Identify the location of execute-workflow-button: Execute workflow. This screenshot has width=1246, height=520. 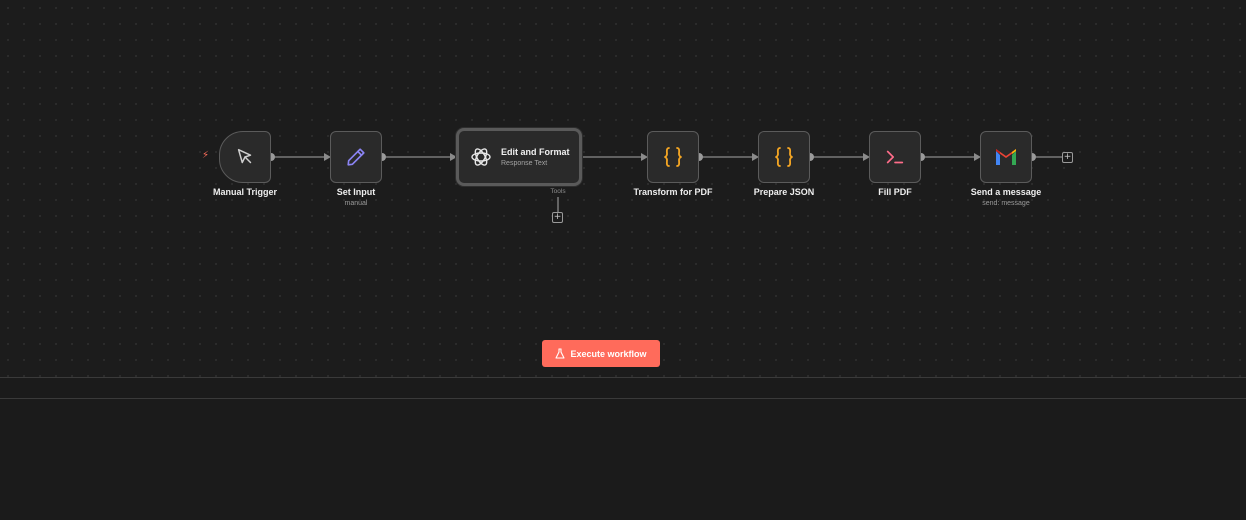
(601, 353).